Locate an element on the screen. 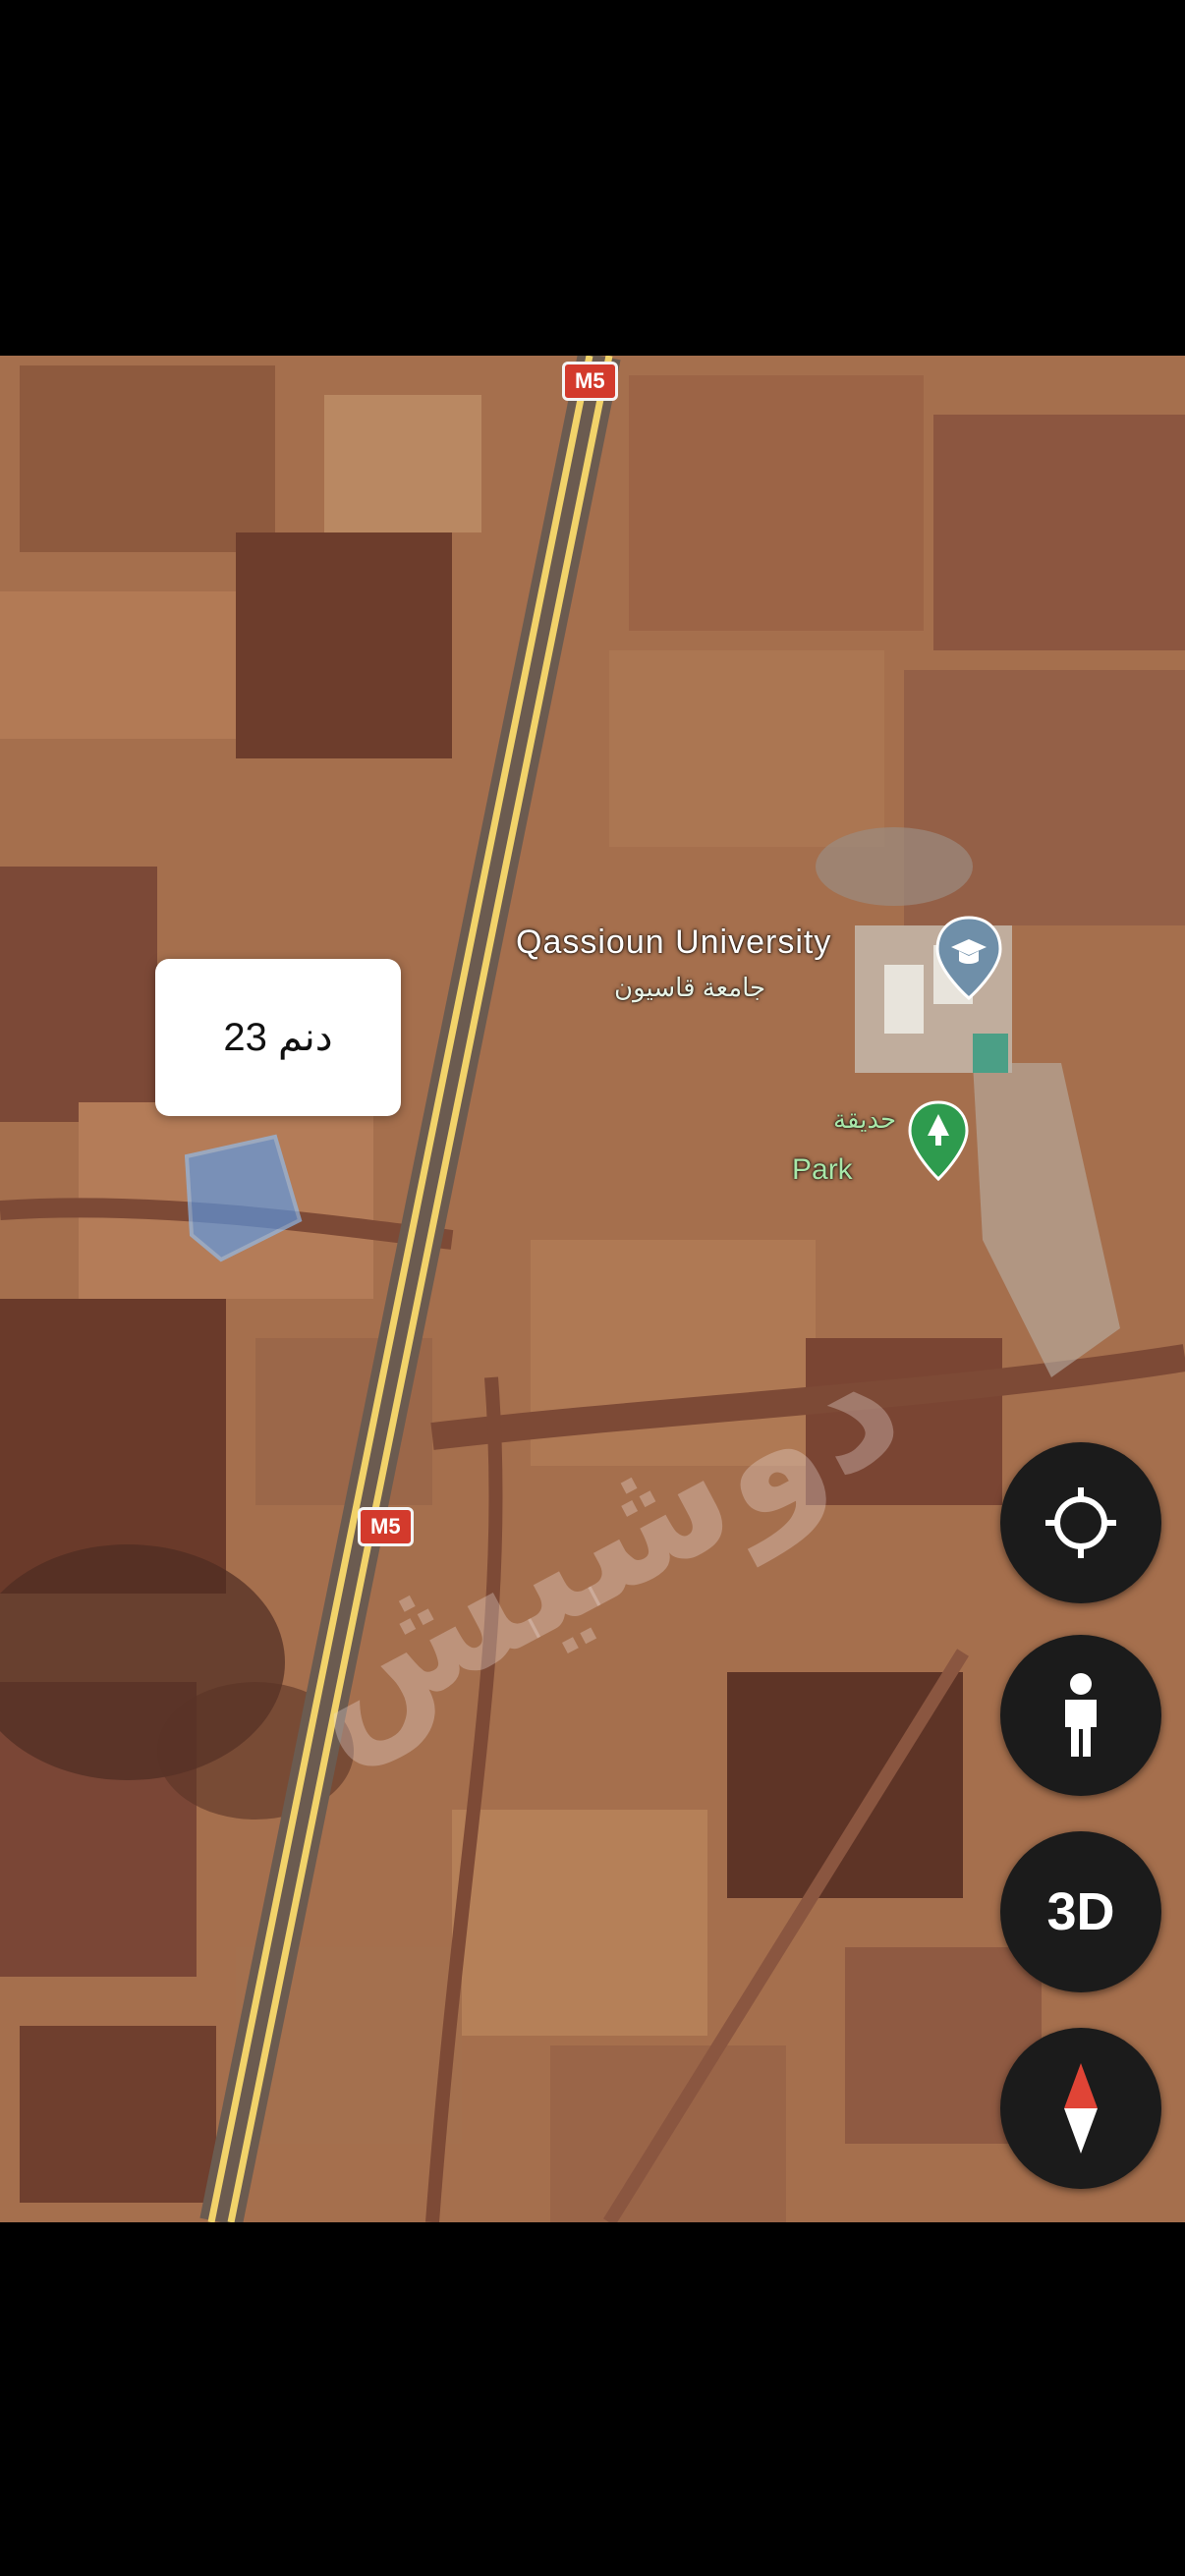 This screenshot has height=2576, width=1185. graduation-cap-icon is located at coordinates (969, 958).